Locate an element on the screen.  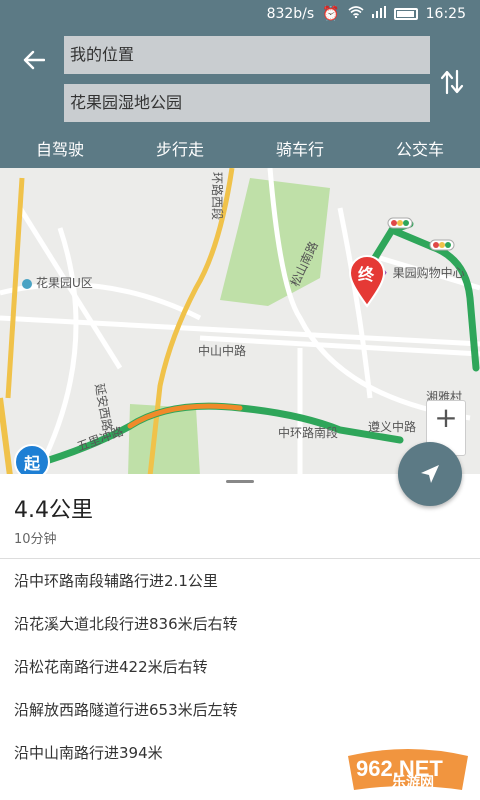
route-duration: 10分钟 is located at coordinates (35, 539).